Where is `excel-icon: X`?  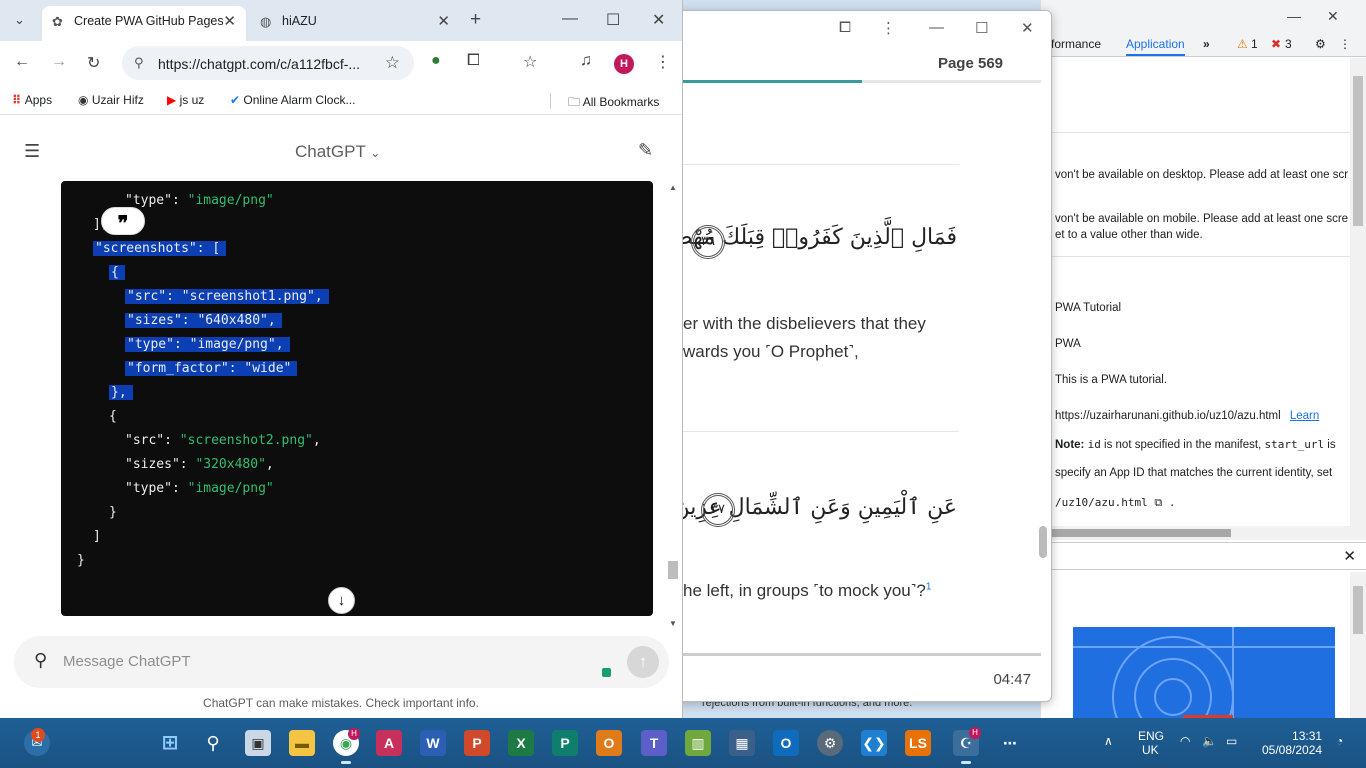 excel-icon: X is located at coordinates (521, 743).